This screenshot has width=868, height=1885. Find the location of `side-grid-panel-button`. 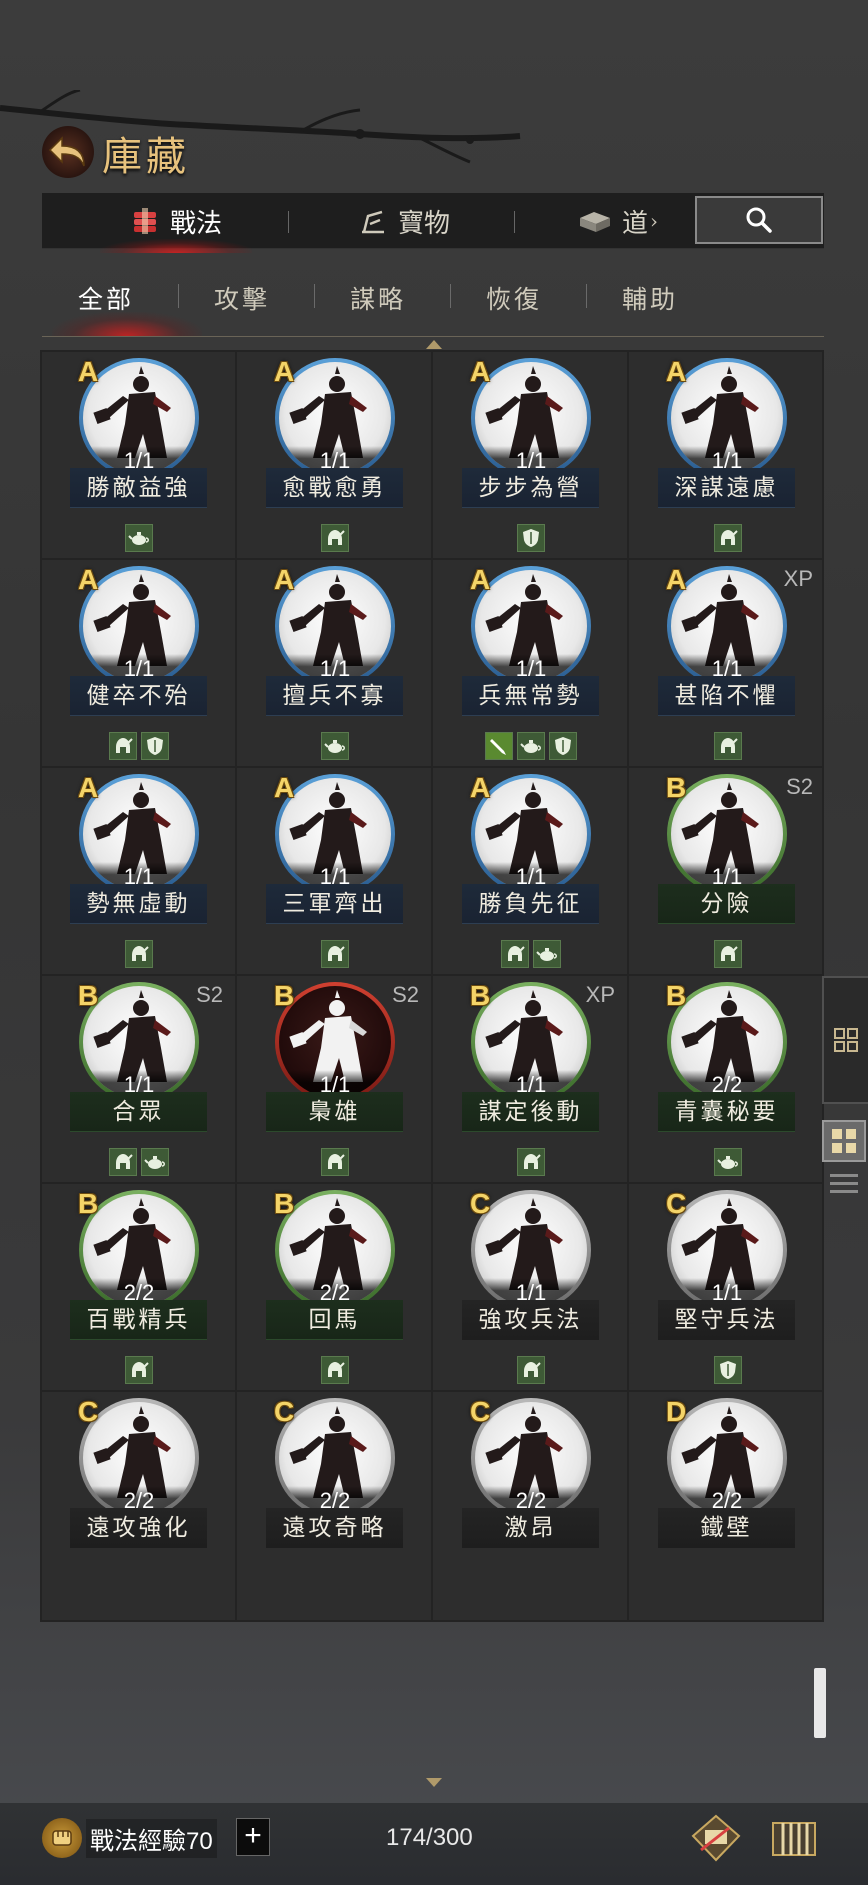

side-grid-panel-button is located at coordinates (845, 1040).